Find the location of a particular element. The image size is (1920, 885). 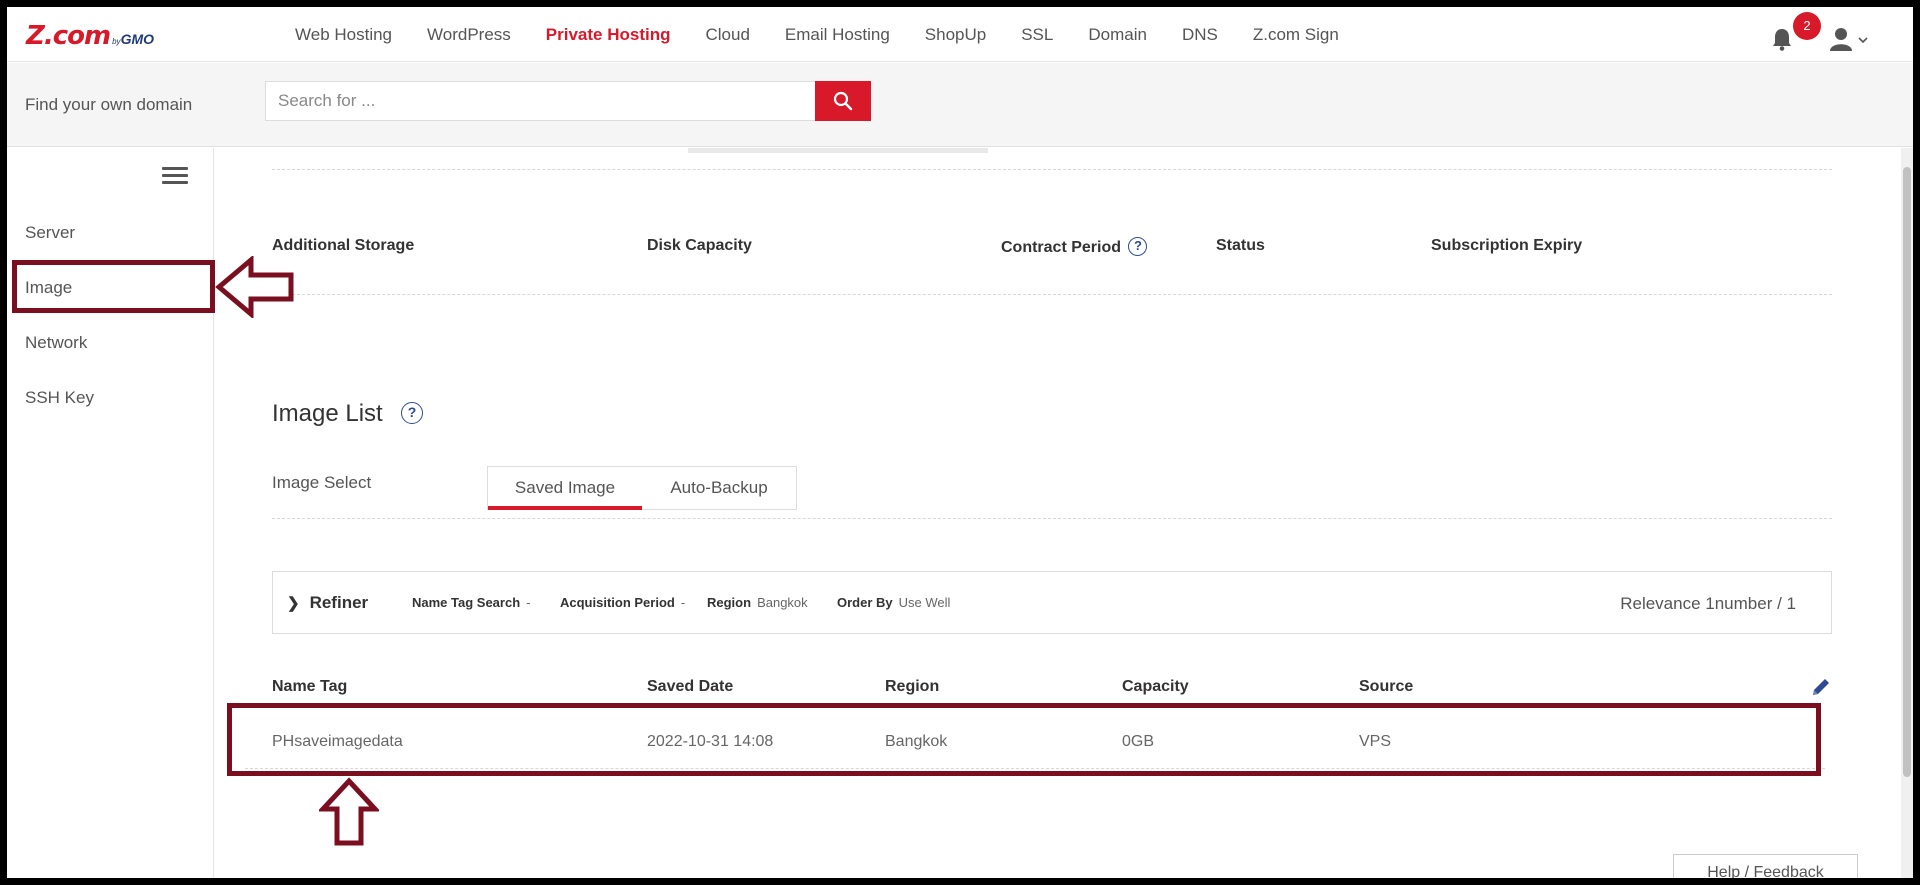

domain-search-input is located at coordinates (541, 101).